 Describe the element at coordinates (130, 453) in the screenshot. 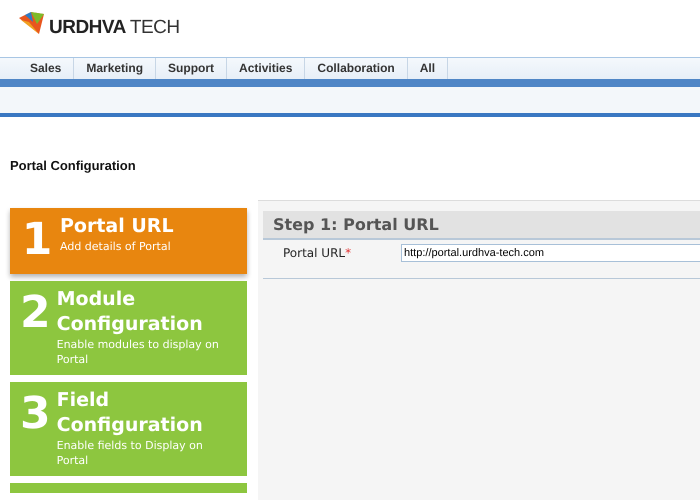

I see `step-description: Enable fields to Display on Portal` at that location.